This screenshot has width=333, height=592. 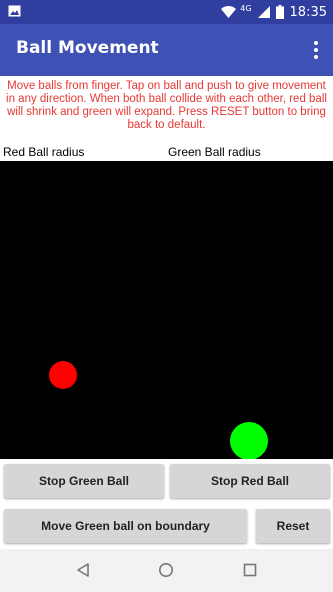 I want to click on stop-green-ball-button: Stop Green Ball, so click(x=84, y=481).